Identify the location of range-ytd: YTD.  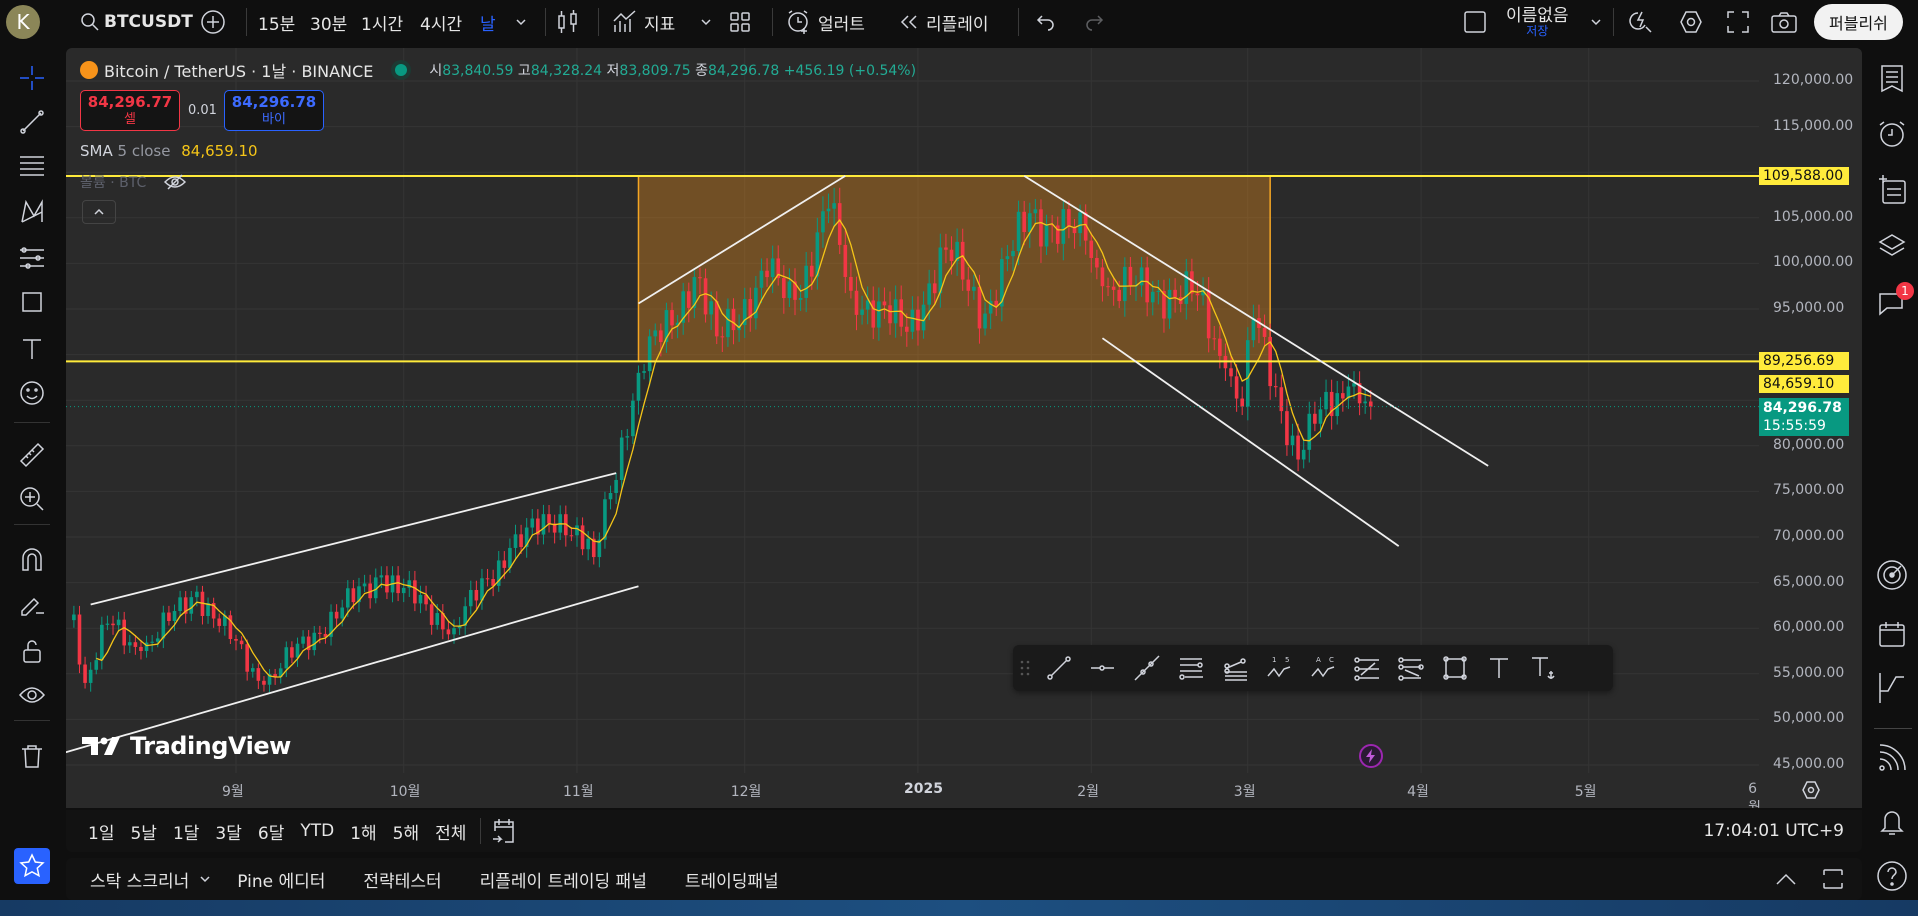
(317, 831).